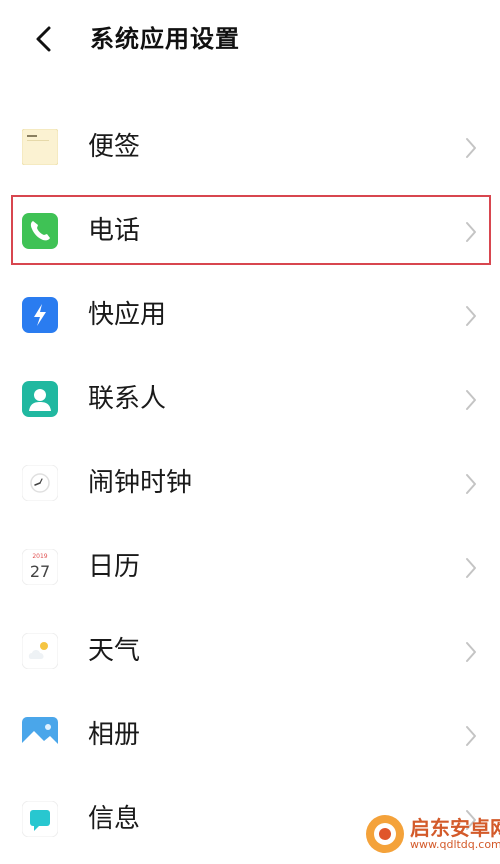  What do you see at coordinates (114, 147) in the screenshot?
I see `list-item-label: 便签` at bounding box center [114, 147].